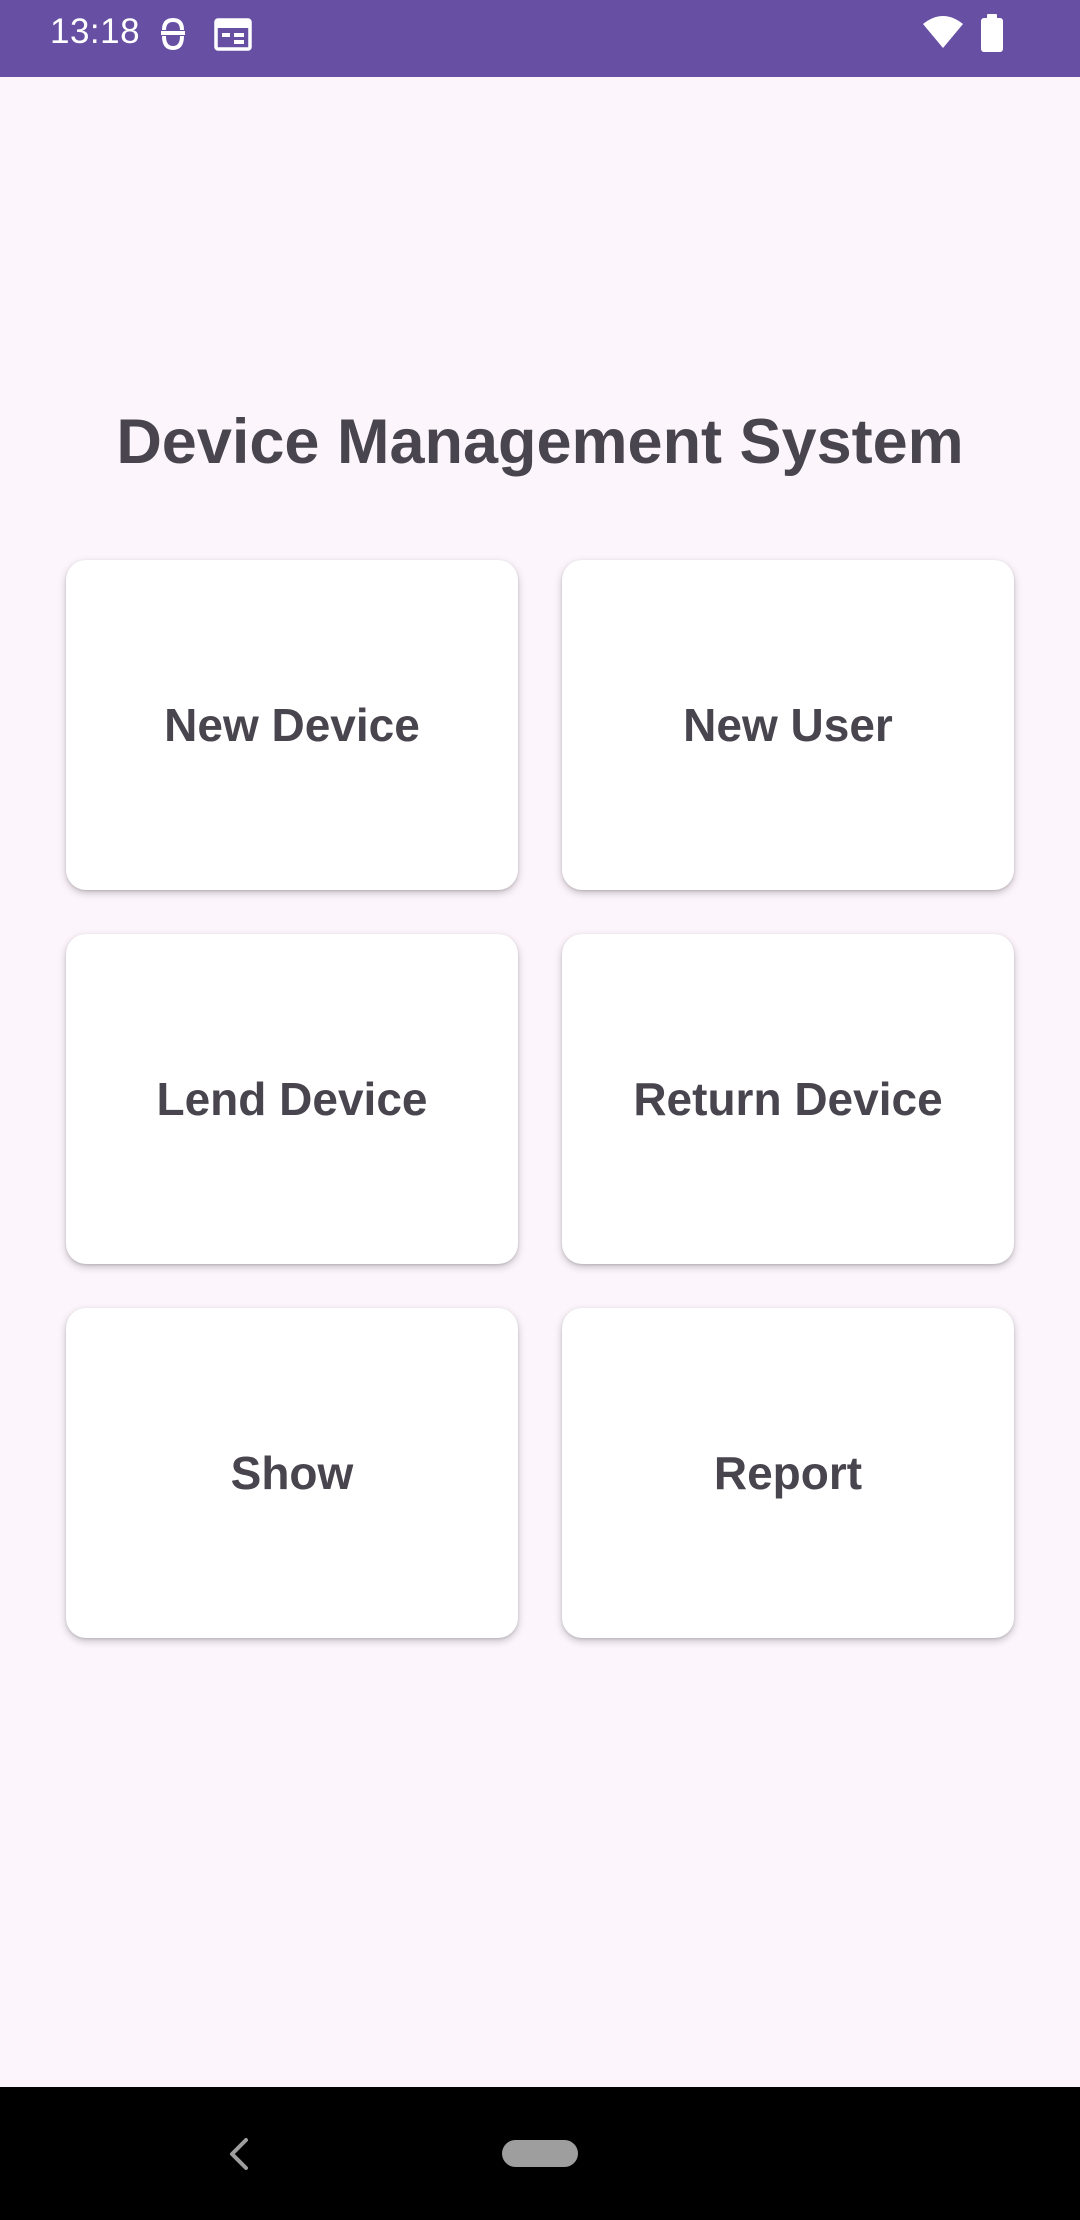 The width and height of the screenshot is (1080, 2220). What do you see at coordinates (943, 32) in the screenshot?
I see `wifi-icon` at bounding box center [943, 32].